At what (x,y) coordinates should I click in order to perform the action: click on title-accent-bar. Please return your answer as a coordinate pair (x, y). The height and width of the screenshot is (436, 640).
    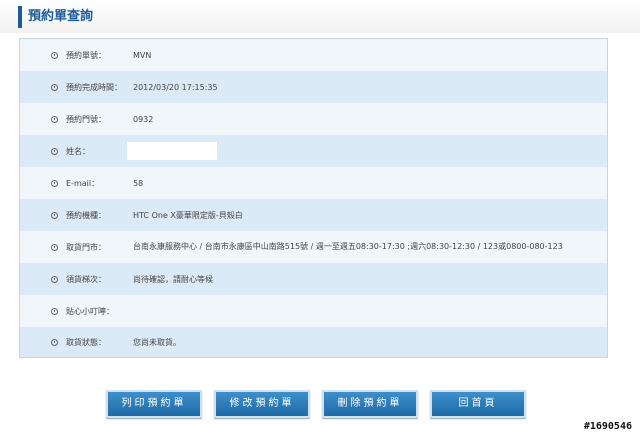
    Looking at the image, I should click on (20, 17).